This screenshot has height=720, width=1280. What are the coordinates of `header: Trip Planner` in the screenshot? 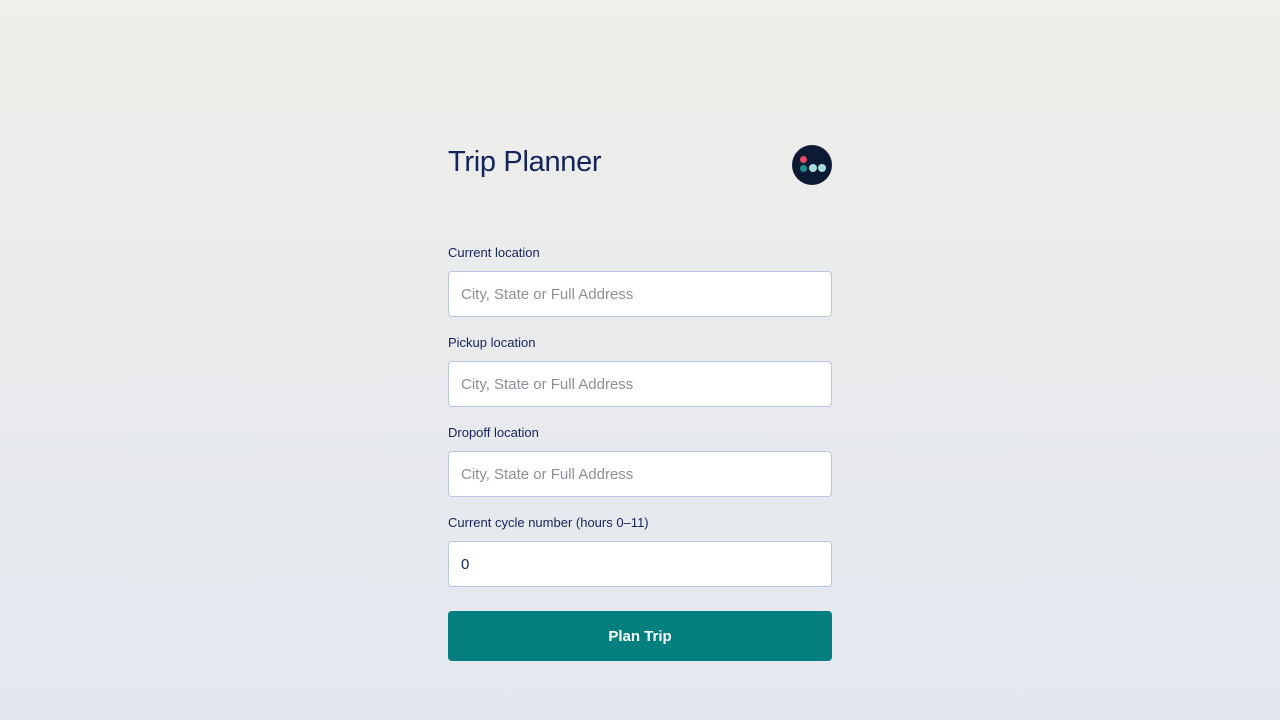 It's located at (640, 162).